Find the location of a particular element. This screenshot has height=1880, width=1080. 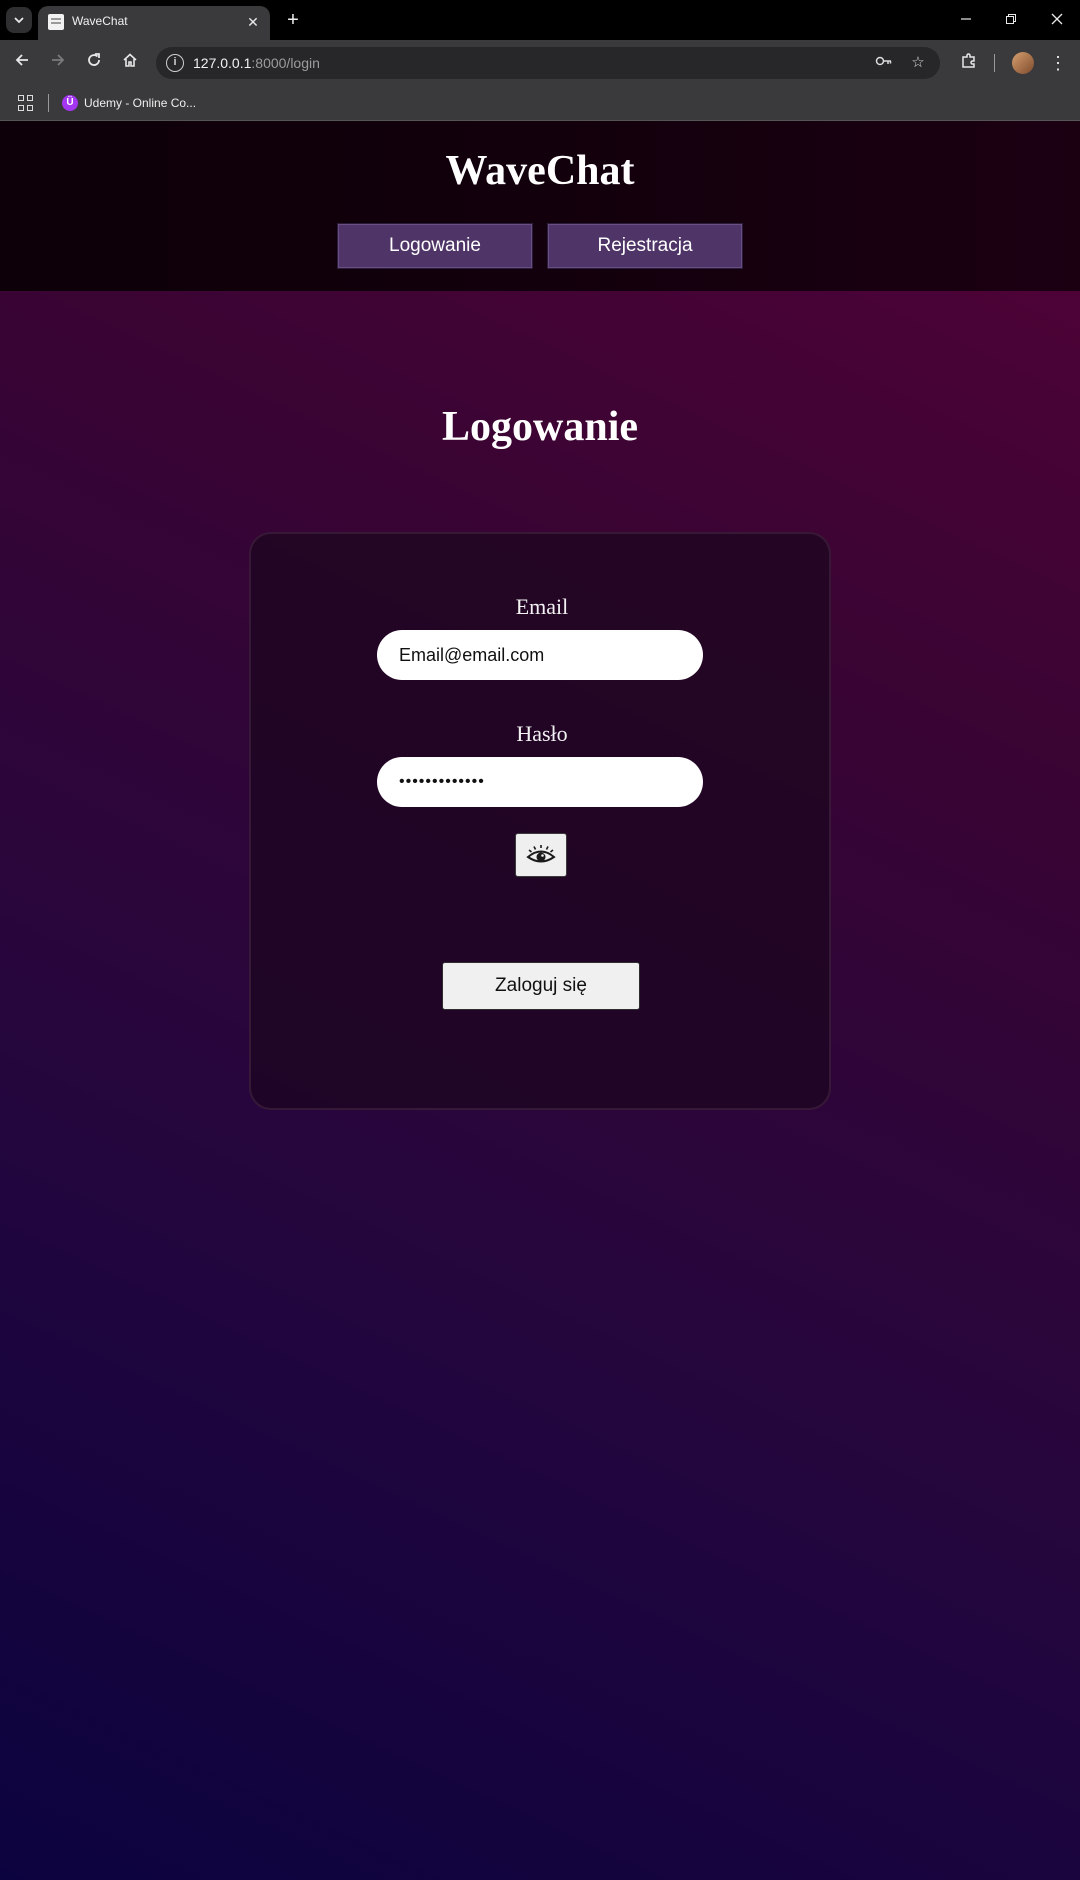

show-password-button is located at coordinates (541, 855).